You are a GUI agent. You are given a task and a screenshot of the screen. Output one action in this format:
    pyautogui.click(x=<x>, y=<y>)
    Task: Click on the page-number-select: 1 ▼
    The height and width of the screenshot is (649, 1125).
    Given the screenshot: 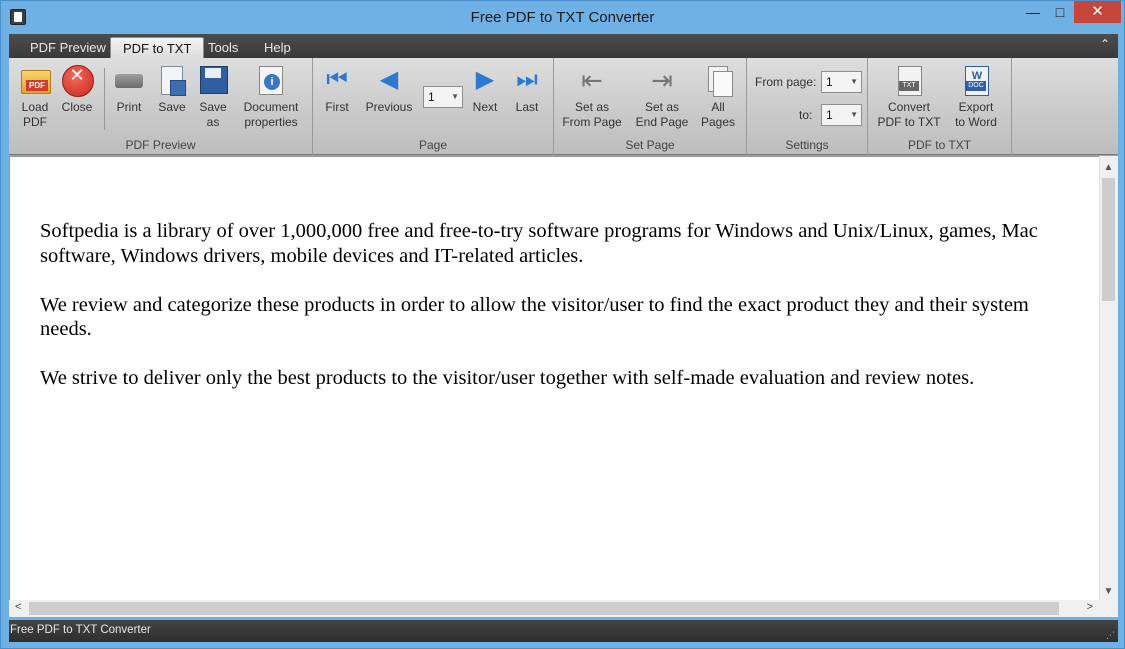 What is the action you would take?
    pyautogui.click(x=443, y=97)
    